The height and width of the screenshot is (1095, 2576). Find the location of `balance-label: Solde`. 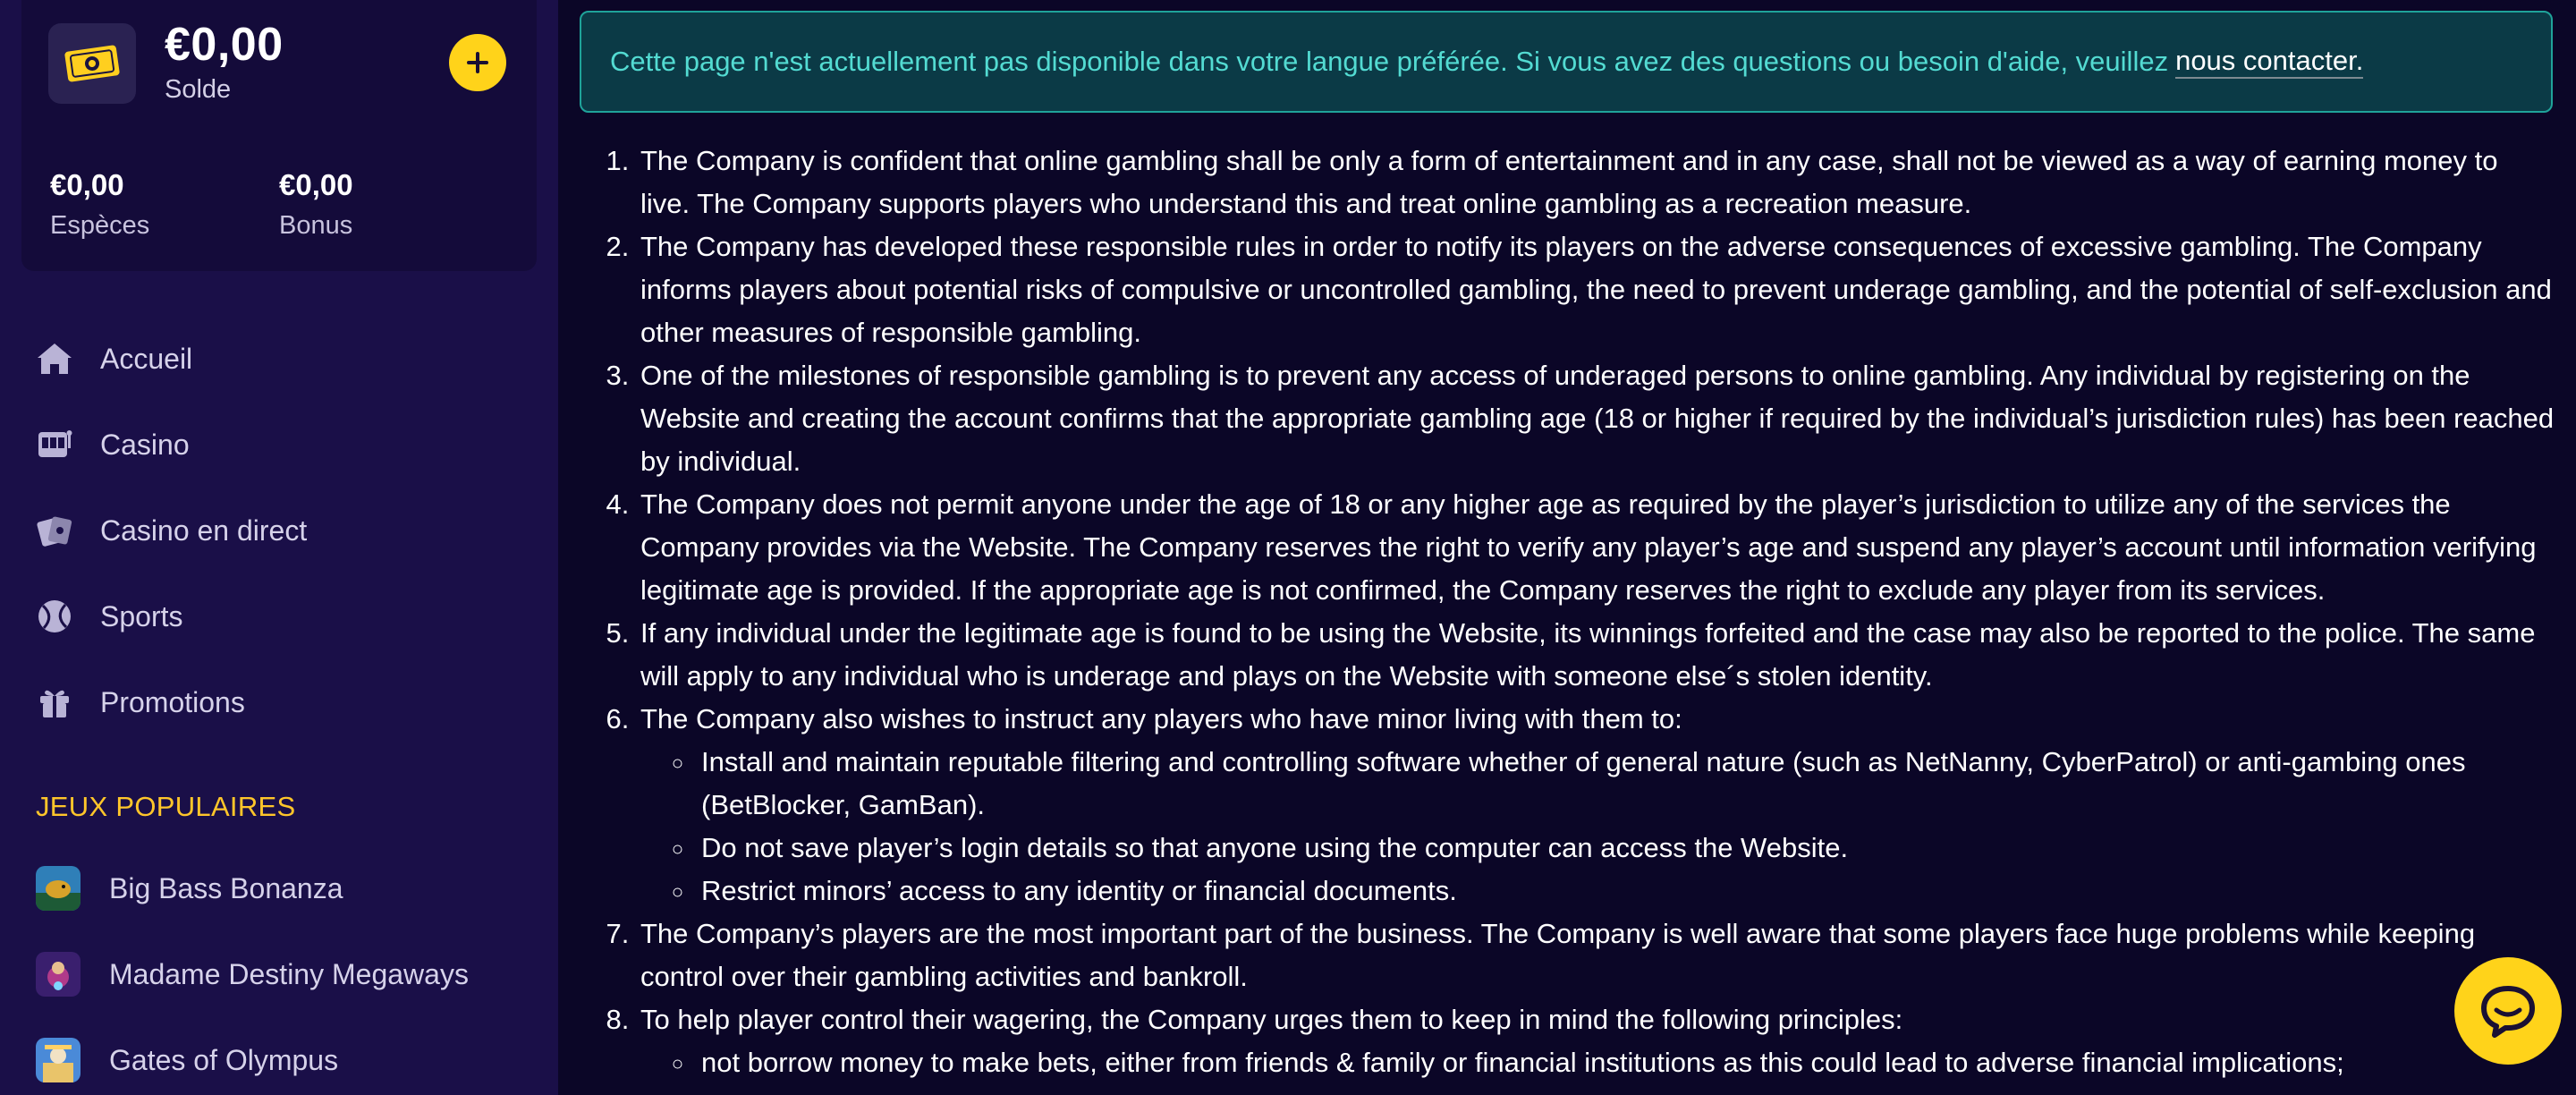

balance-label: Solde is located at coordinates (198, 89).